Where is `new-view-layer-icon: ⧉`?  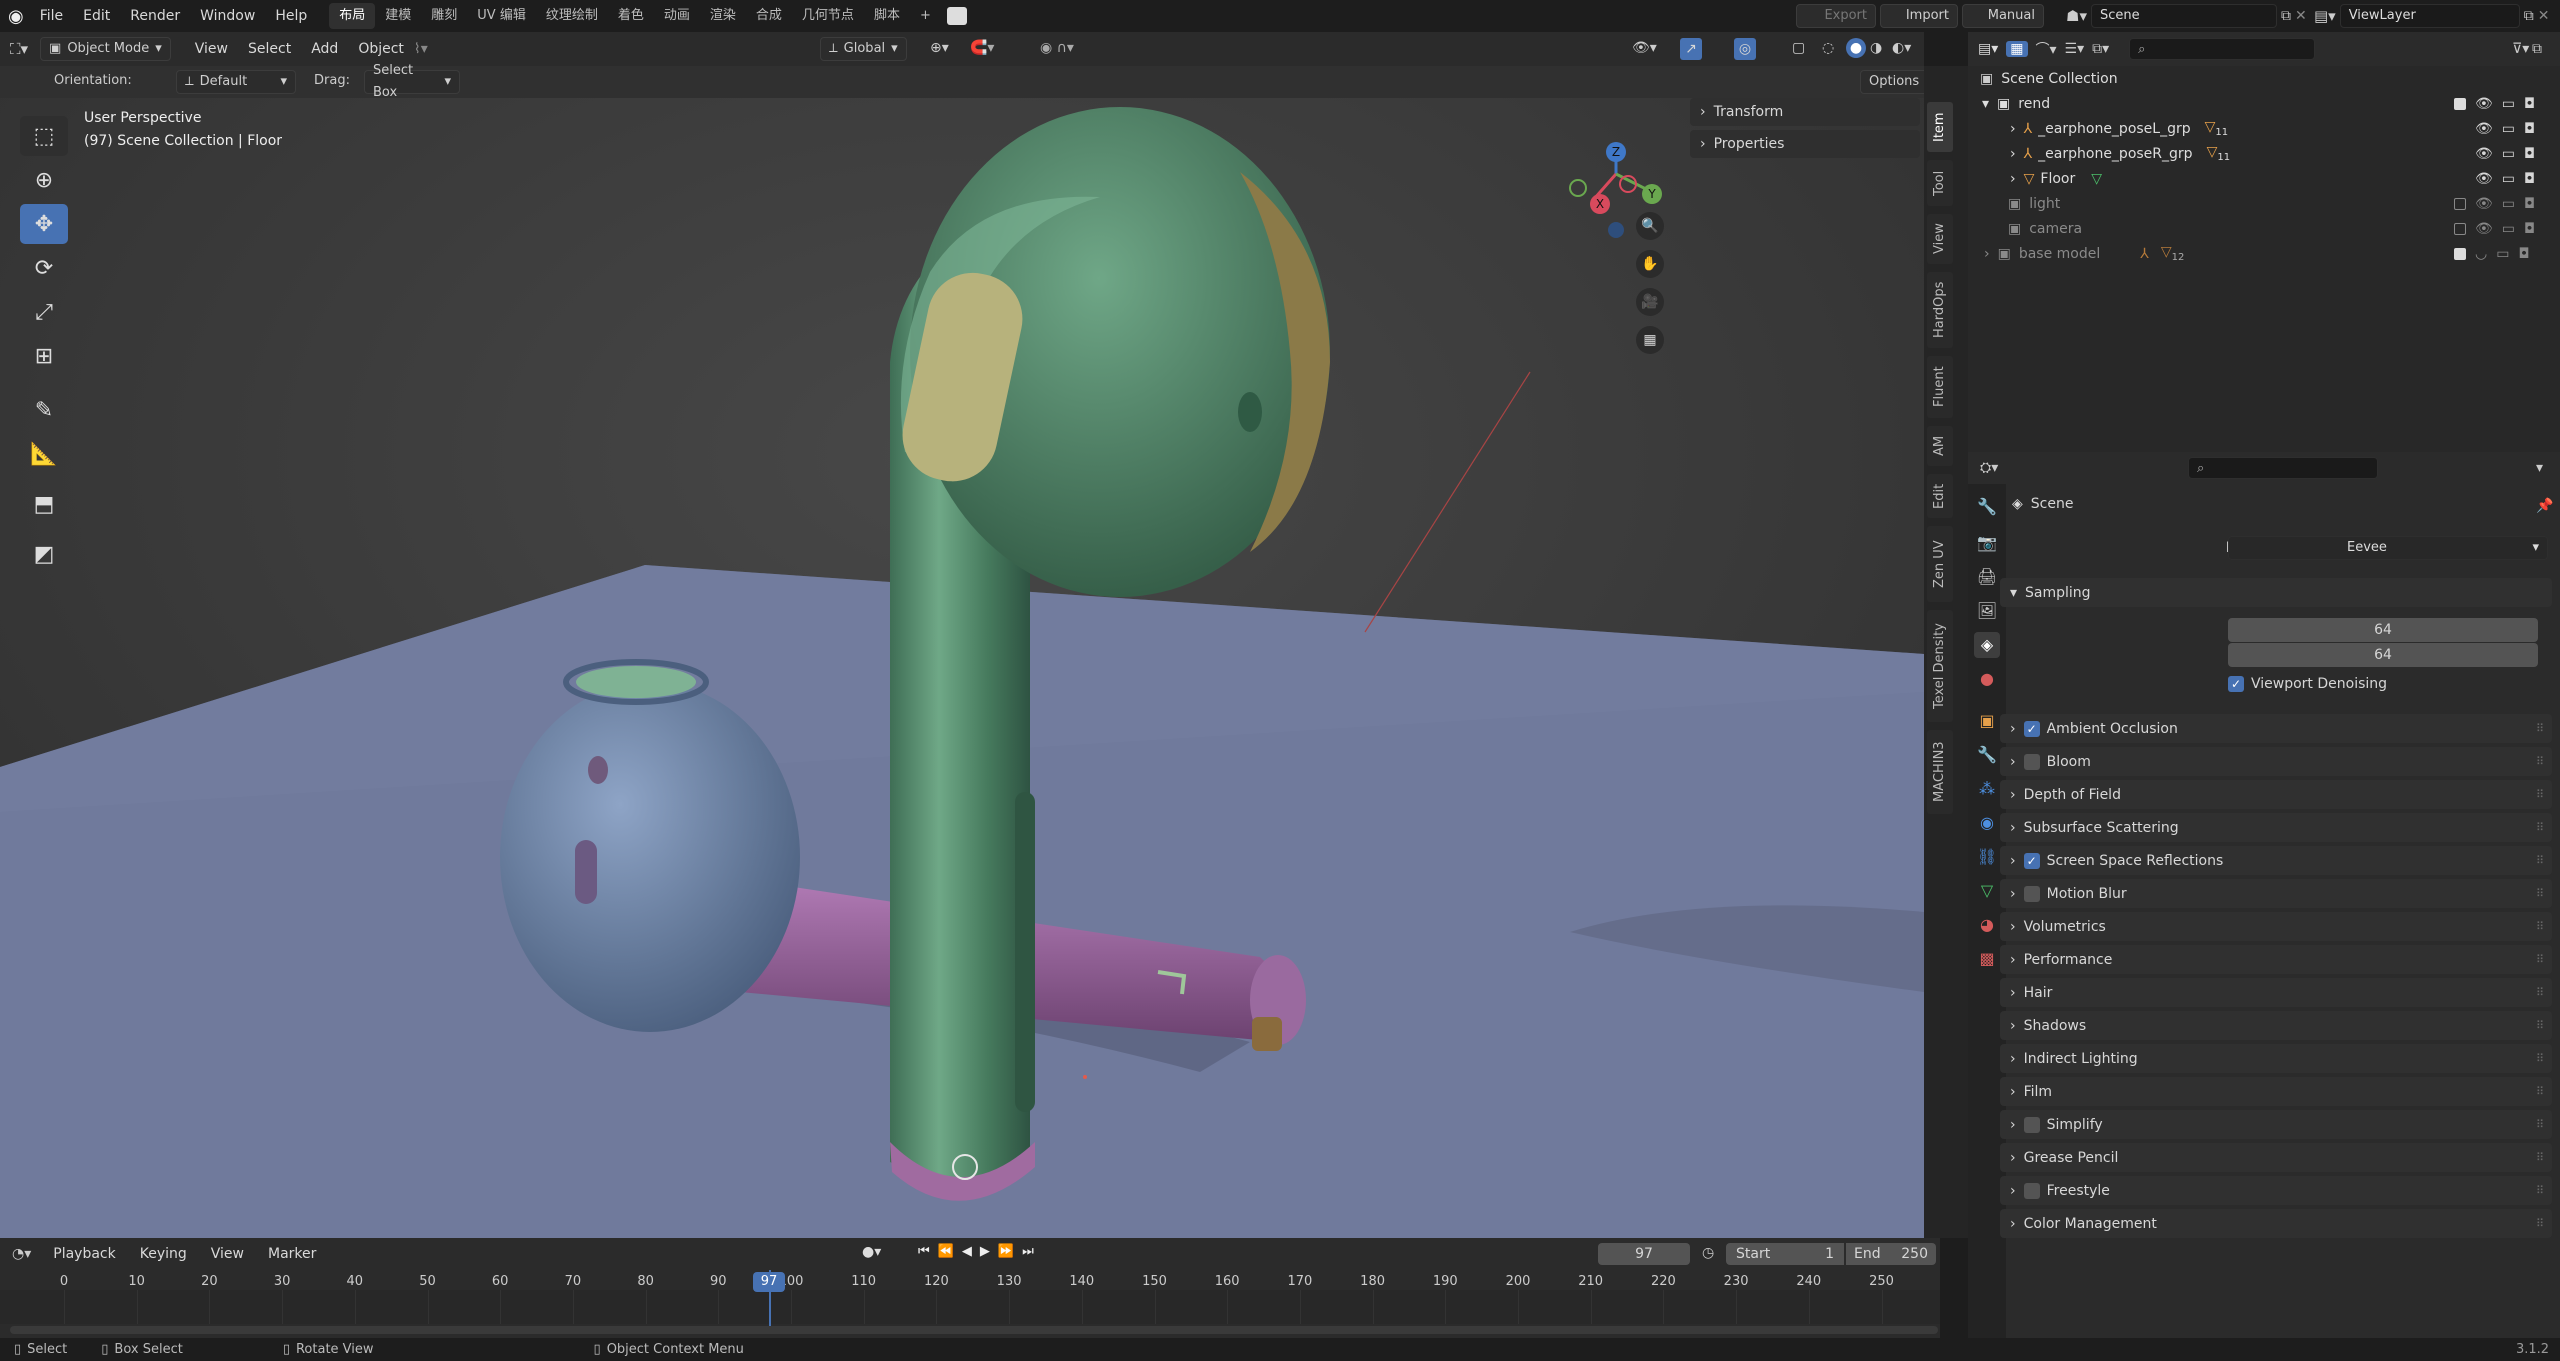 new-view-layer-icon: ⧉ is located at coordinates (2529, 16).